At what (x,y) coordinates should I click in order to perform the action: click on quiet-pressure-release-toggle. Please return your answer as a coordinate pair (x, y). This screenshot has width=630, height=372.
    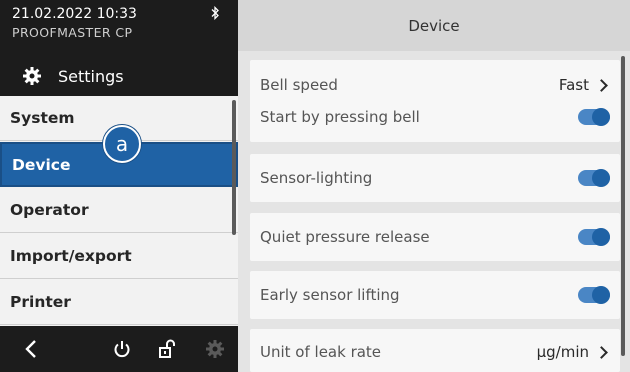
    Looking at the image, I should click on (594, 237).